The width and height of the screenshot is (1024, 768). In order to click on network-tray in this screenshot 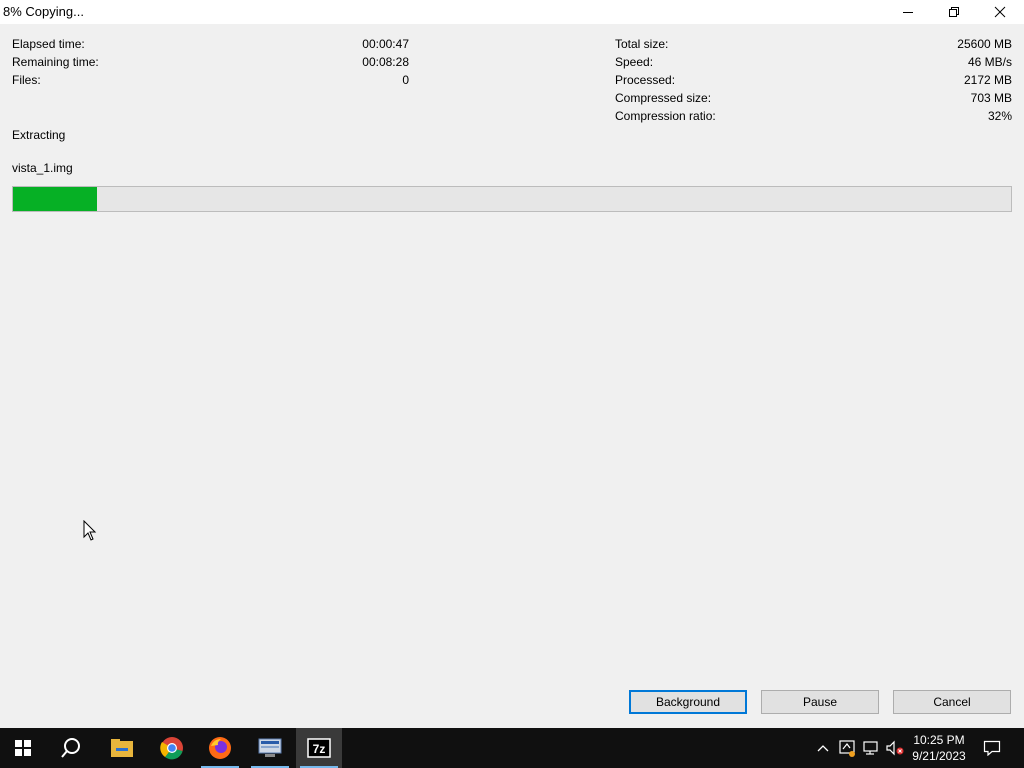, I will do `click(871, 748)`.